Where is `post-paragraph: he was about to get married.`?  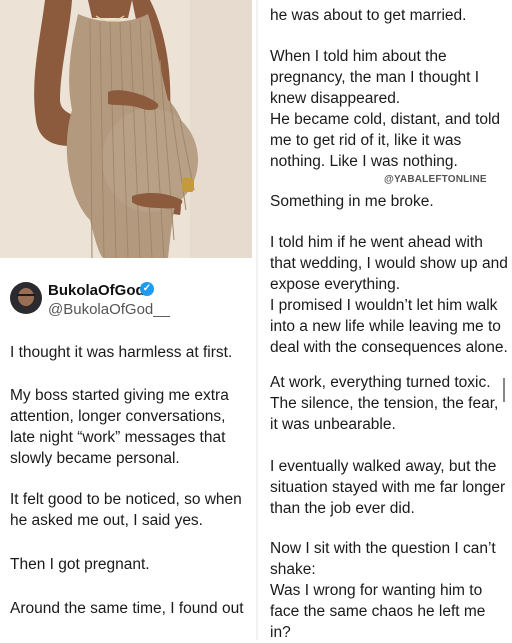
post-paragraph: he was about to get married. is located at coordinates (368, 15).